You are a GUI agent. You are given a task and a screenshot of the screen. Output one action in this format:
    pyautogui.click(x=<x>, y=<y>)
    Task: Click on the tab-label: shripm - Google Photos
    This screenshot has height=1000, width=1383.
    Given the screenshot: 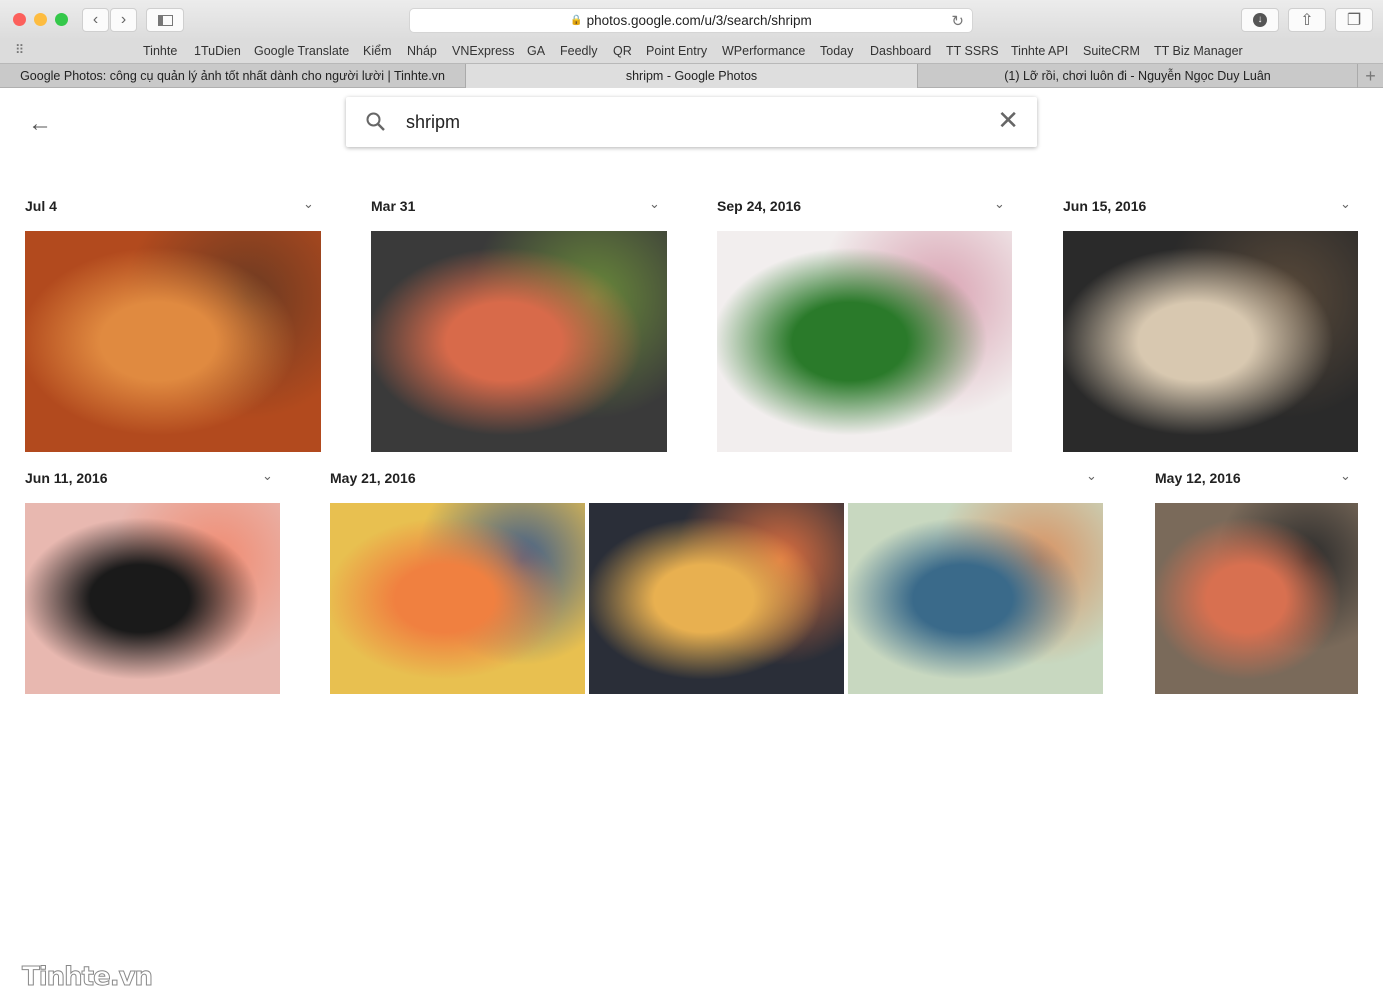 What is the action you would take?
    pyautogui.click(x=691, y=76)
    